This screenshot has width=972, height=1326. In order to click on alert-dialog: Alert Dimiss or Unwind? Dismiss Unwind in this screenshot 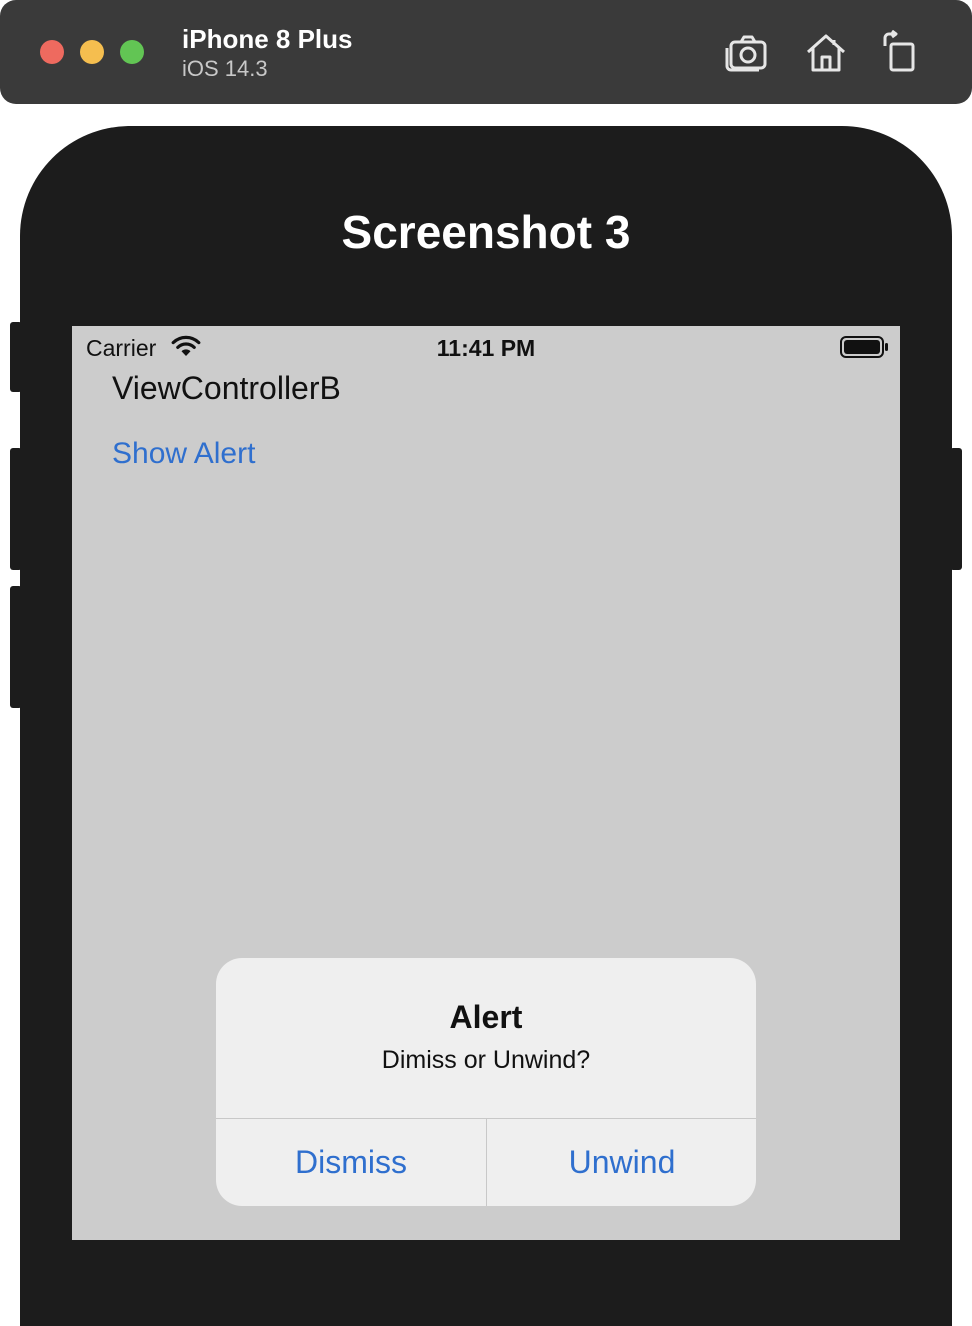, I will do `click(486, 1082)`.